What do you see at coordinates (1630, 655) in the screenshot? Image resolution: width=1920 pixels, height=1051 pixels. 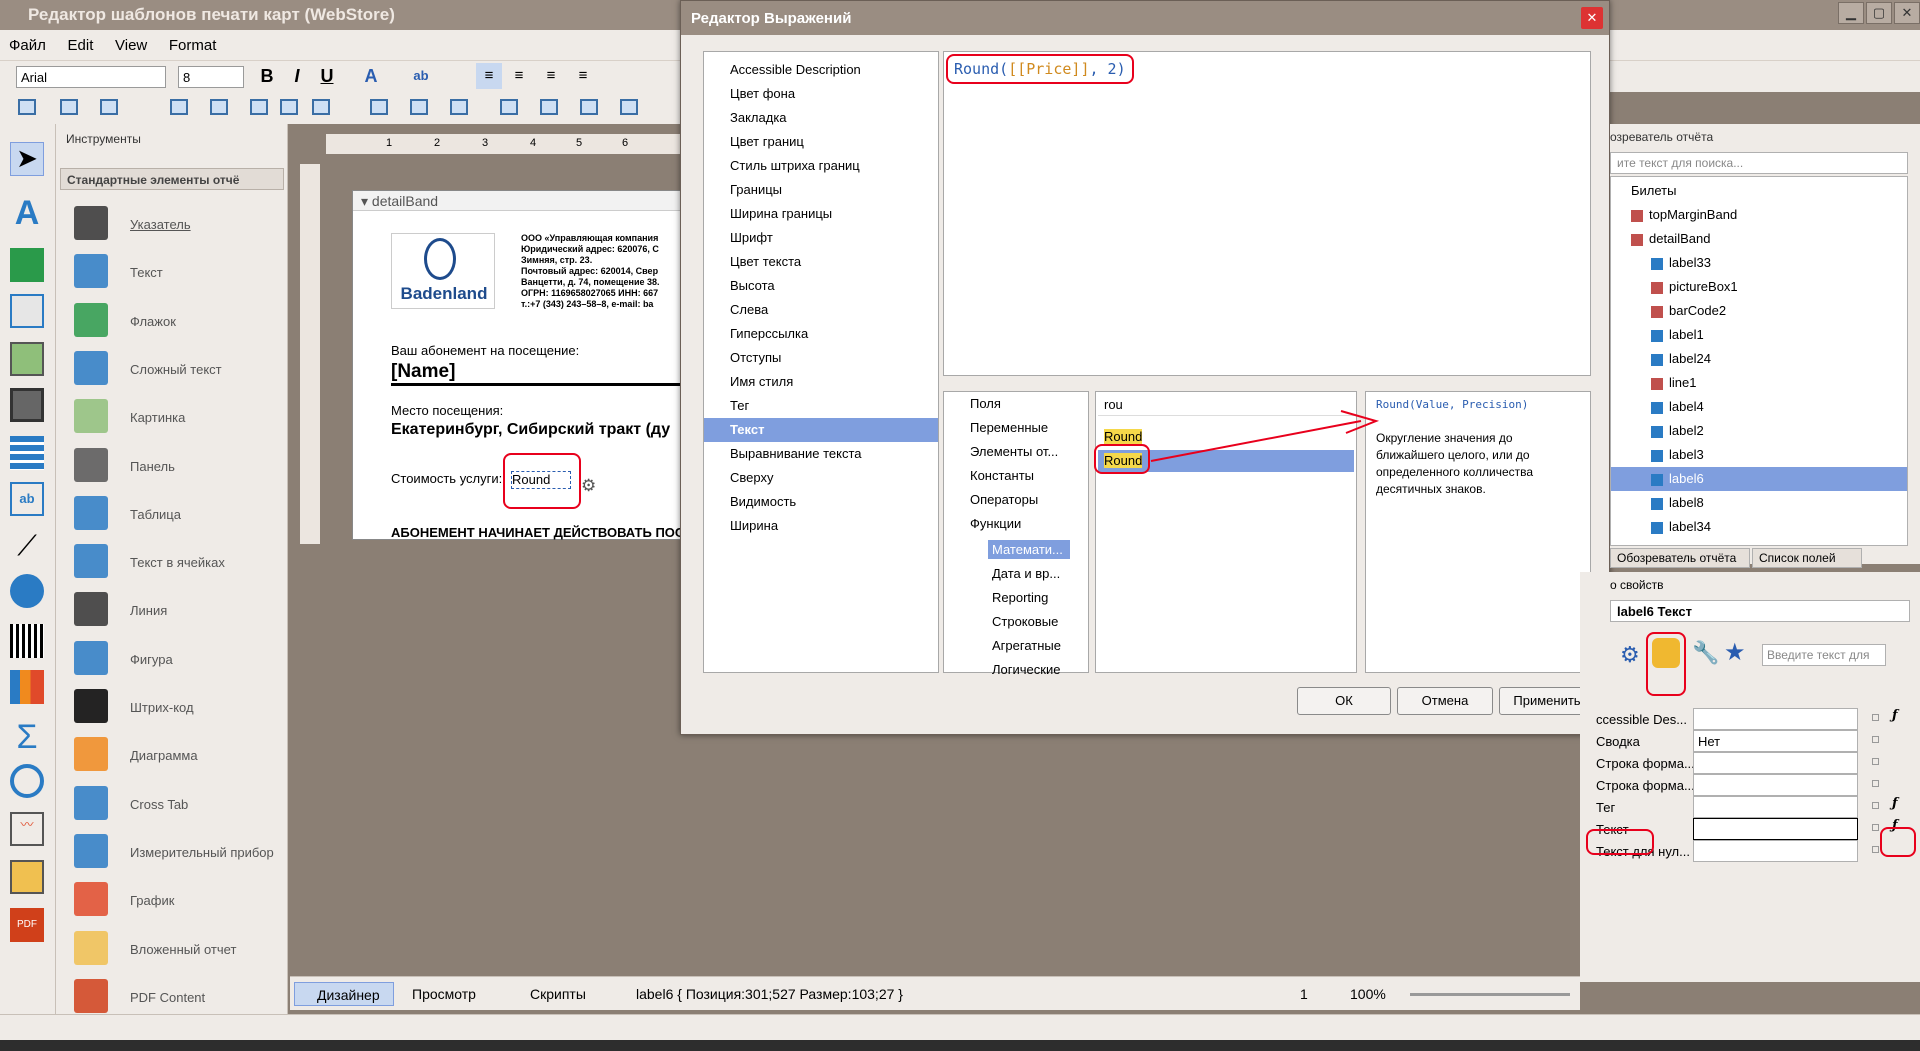 I see `settings-icon: ⚙` at bounding box center [1630, 655].